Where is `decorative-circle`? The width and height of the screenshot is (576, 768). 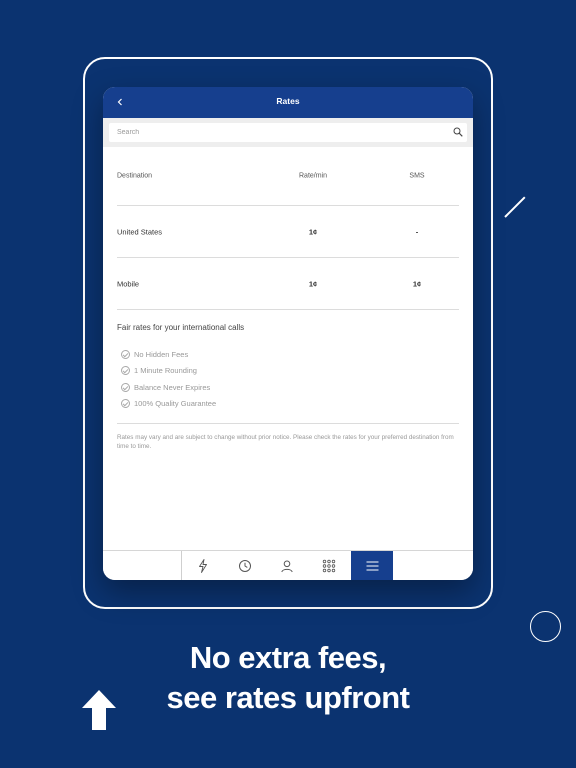
decorative-circle is located at coordinates (545, 626).